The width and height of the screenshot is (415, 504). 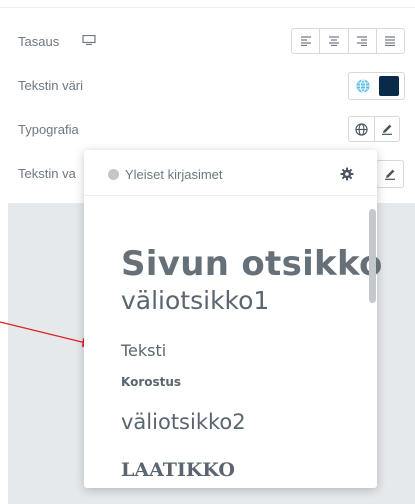 I want to click on text-stroke-label: Tekstin va, so click(x=47, y=173).